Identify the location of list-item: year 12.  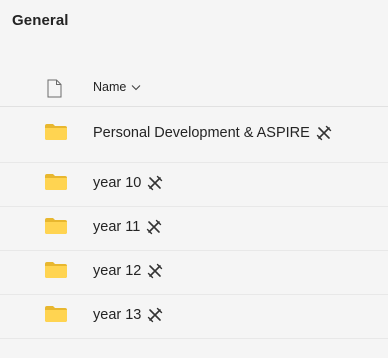
(194, 273).